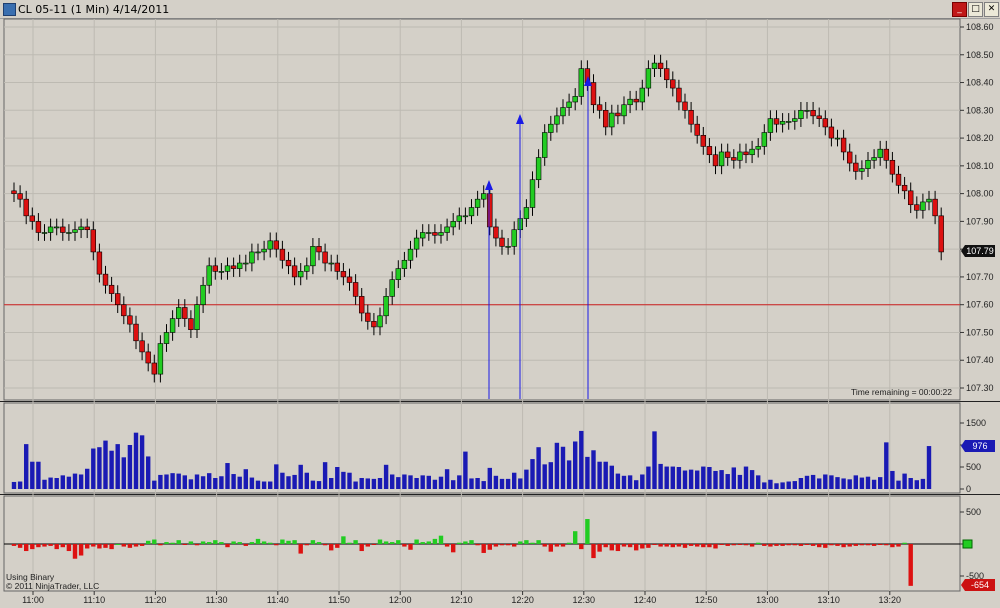 The image size is (1000, 608). I want to click on price-tick-label: 107.90, so click(980, 221).